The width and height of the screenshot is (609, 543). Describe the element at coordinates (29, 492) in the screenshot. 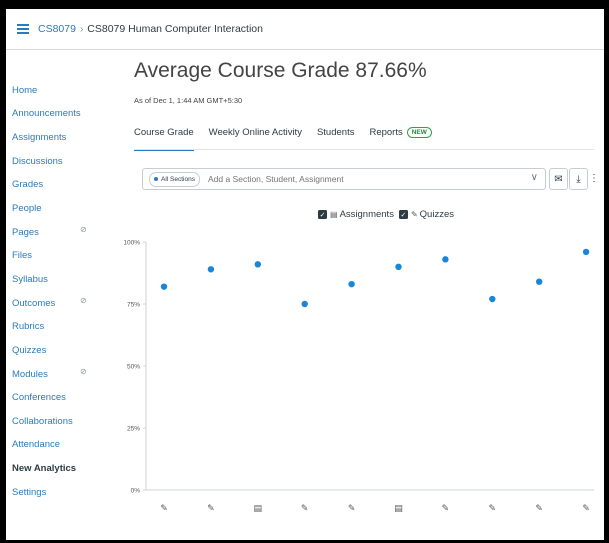

I see `sidebar-item-settings: Settings` at that location.